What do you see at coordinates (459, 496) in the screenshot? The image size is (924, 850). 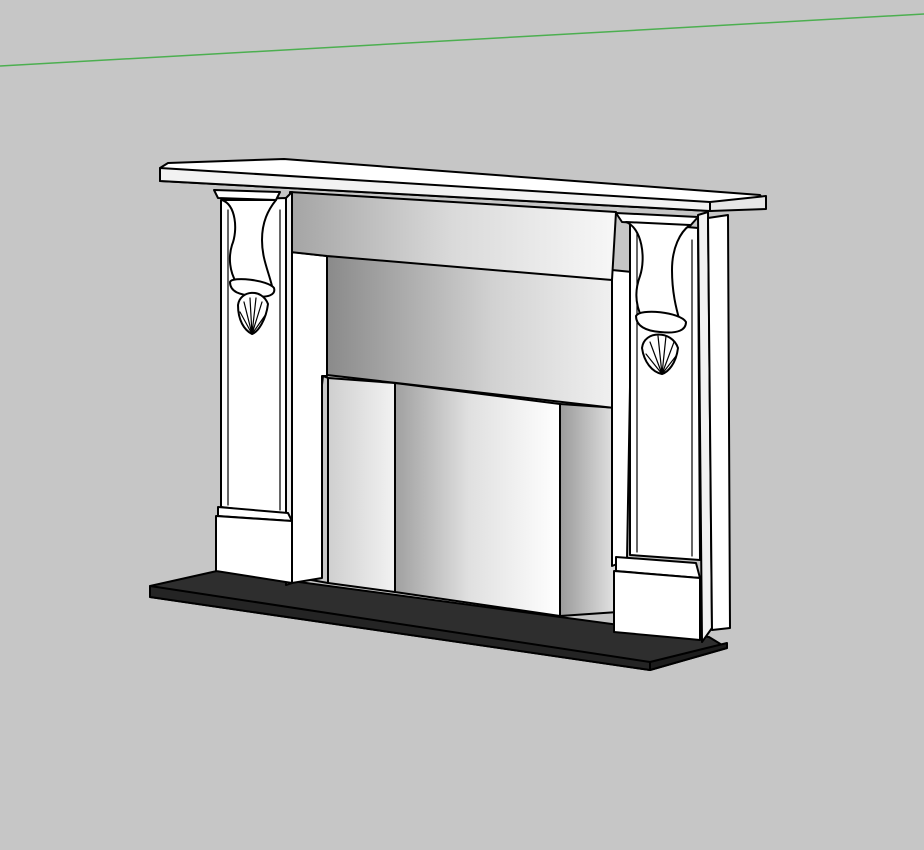 I see `firebox-opening` at bounding box center [459, 496].